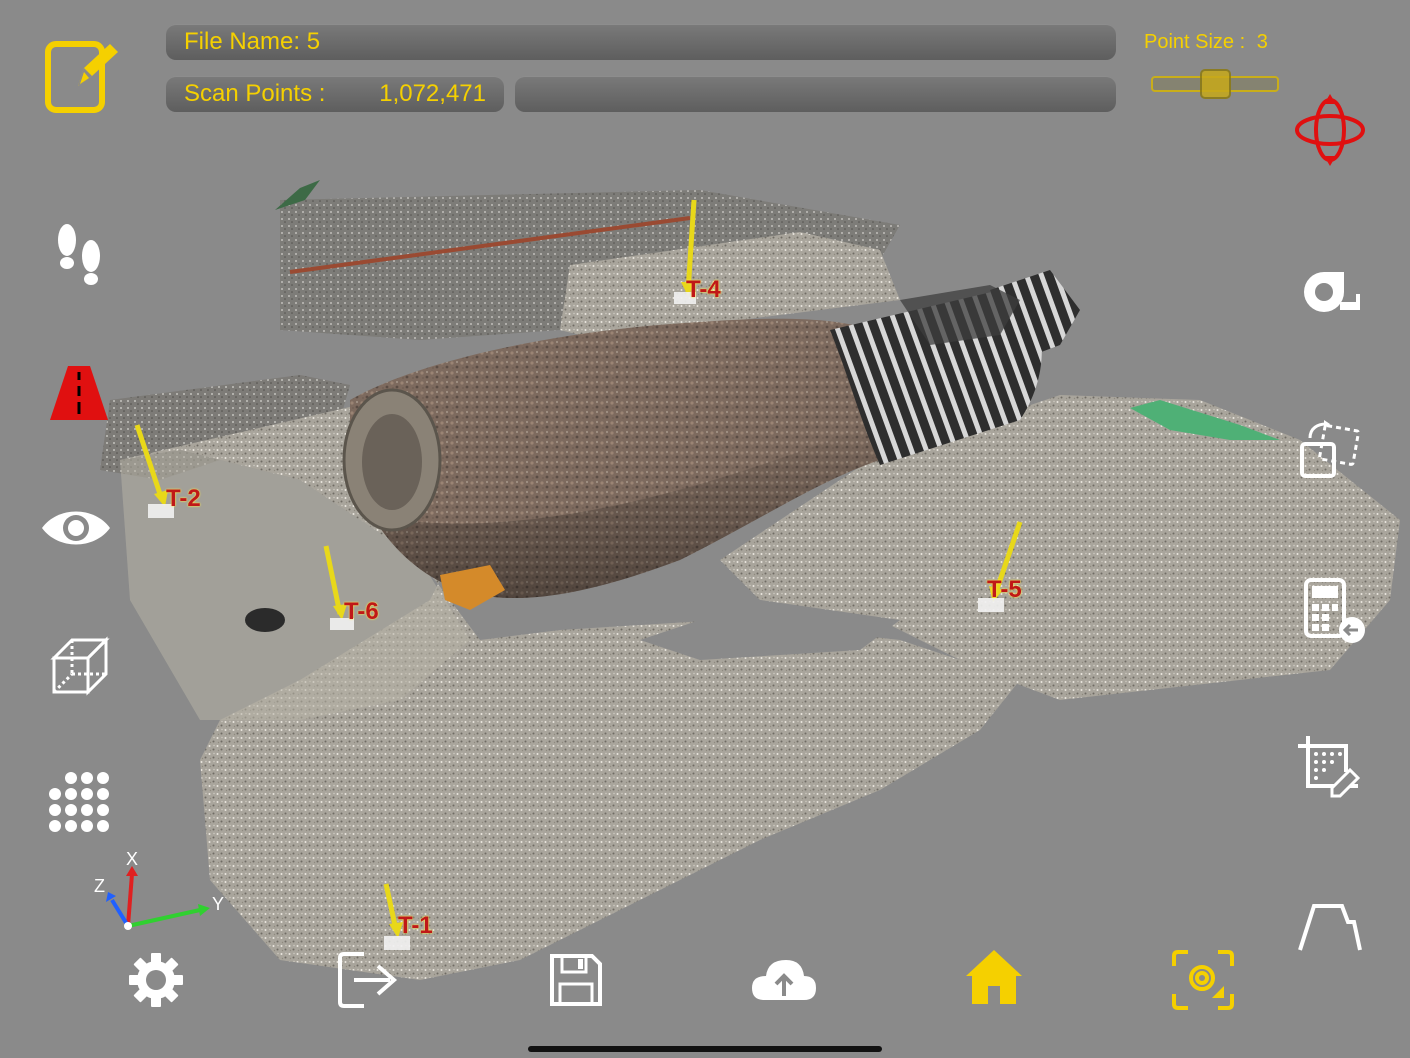  Describe the element at coordinates (1004, 589) in the screenshot. I see `target-label-t5: T-5` at that location.